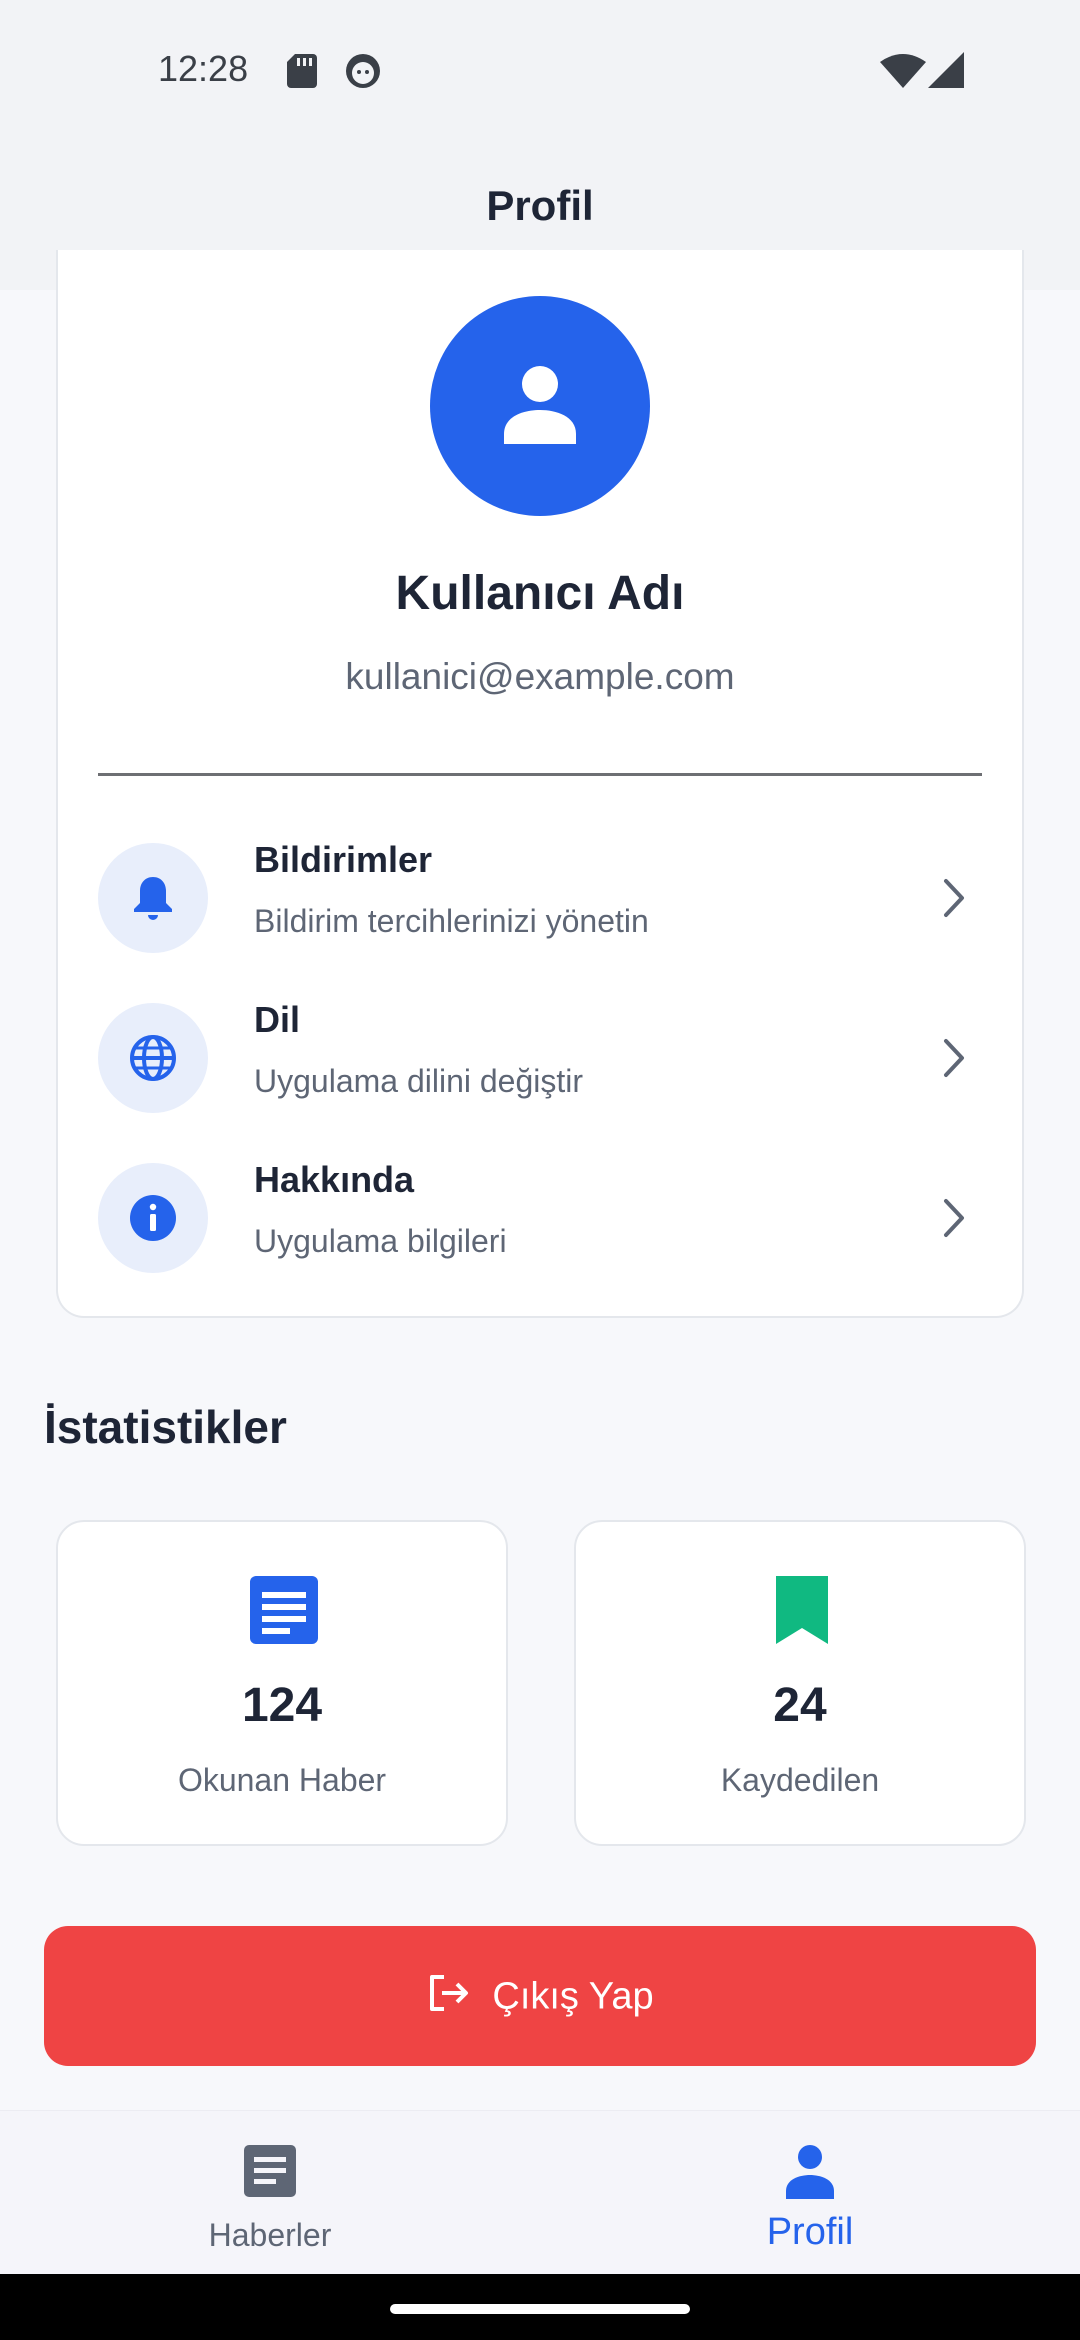 This screenshot has height=2340, width=1080. Describe the element at coordinates (343, 859) in the screenshot. I see `menu-item-title: Bildirimler` at that location.